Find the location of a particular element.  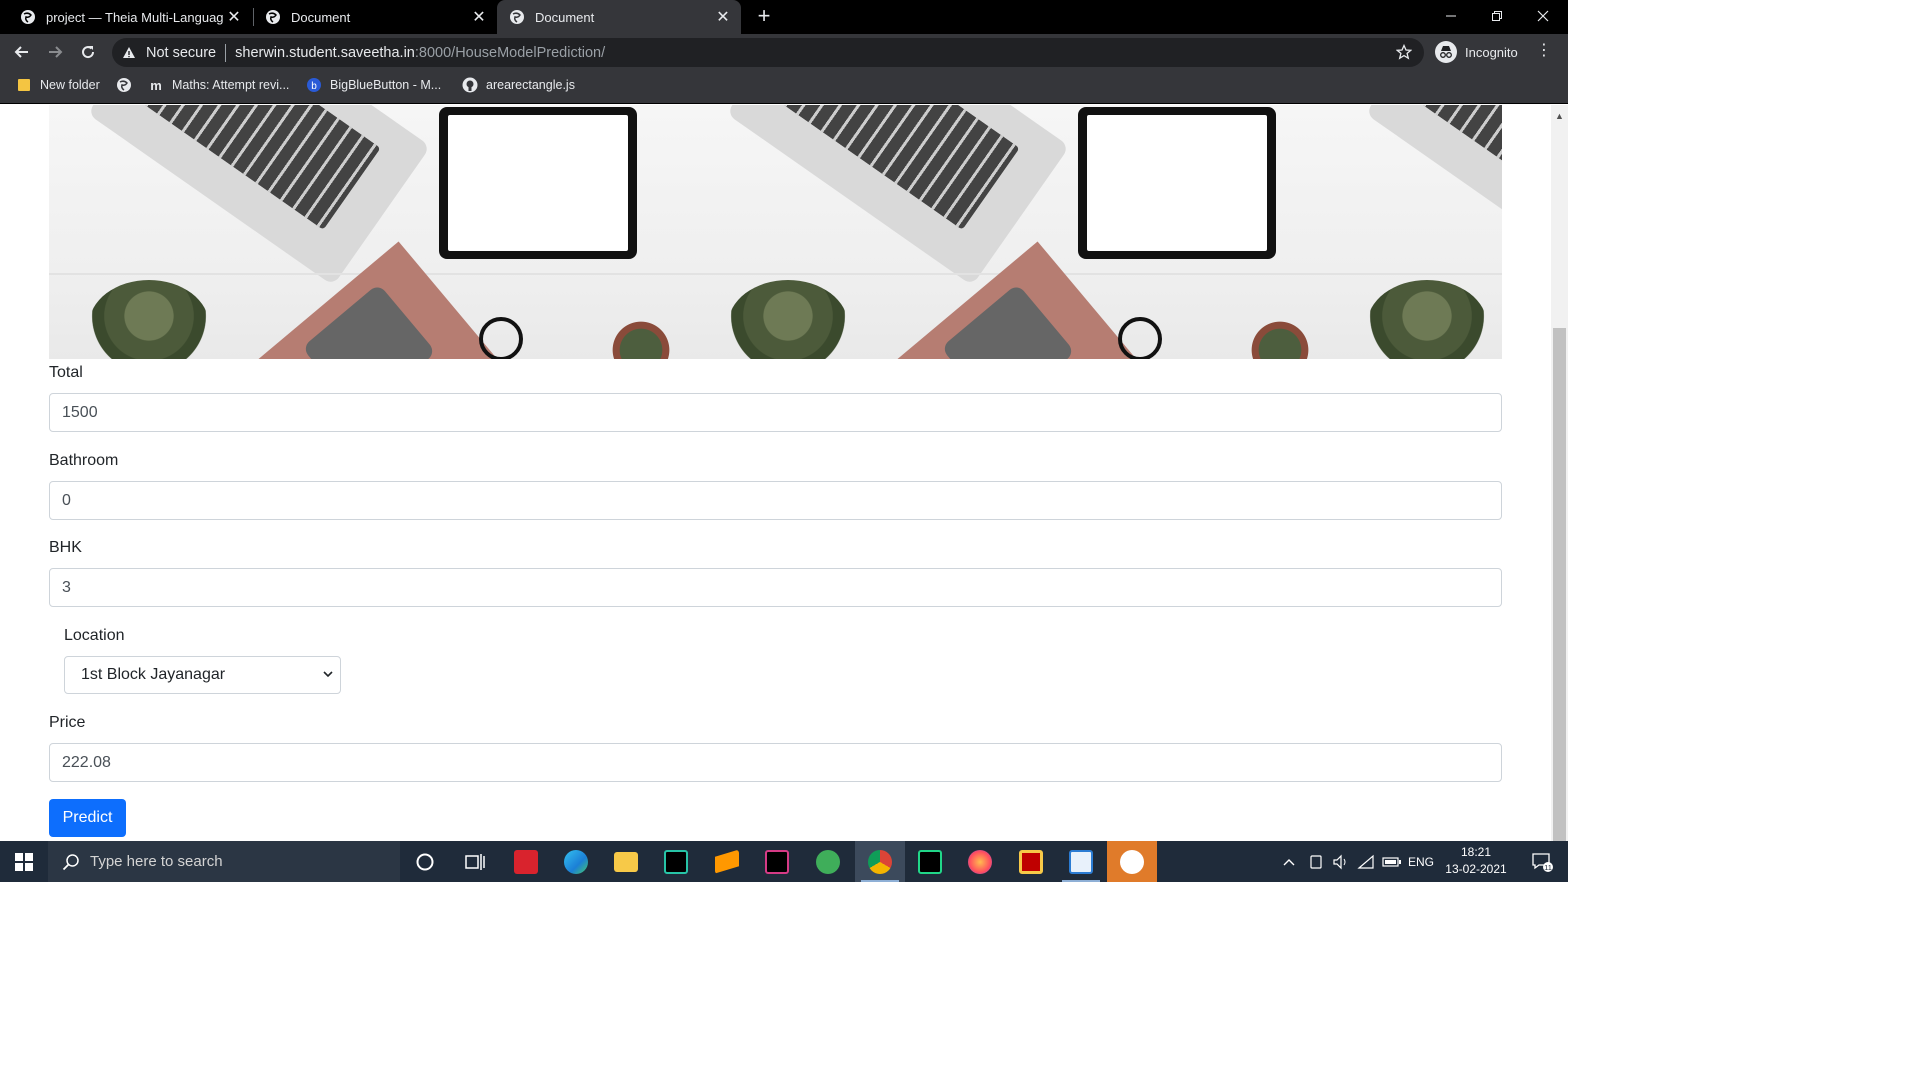

predict-button: Predict is located at coordinates (87, 818).